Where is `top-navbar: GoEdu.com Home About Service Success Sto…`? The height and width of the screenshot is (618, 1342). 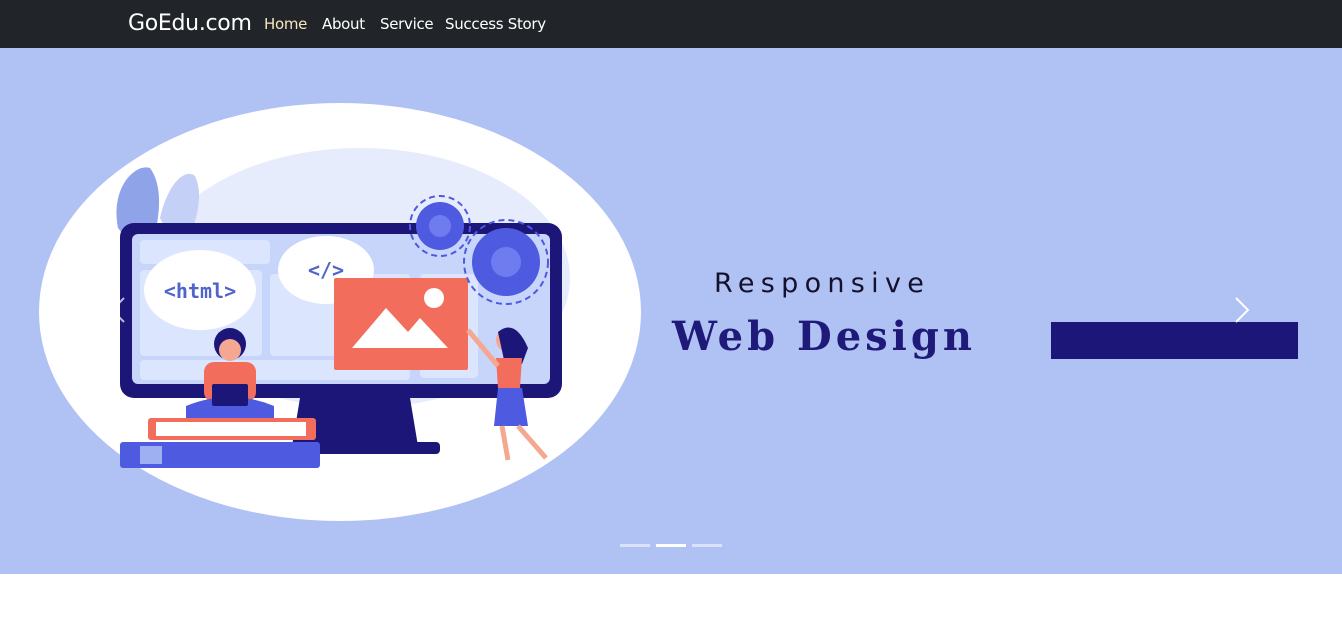 top-navbar: GoEdu.com Home About Service Success Sto… is located at coordinates (671, 24).